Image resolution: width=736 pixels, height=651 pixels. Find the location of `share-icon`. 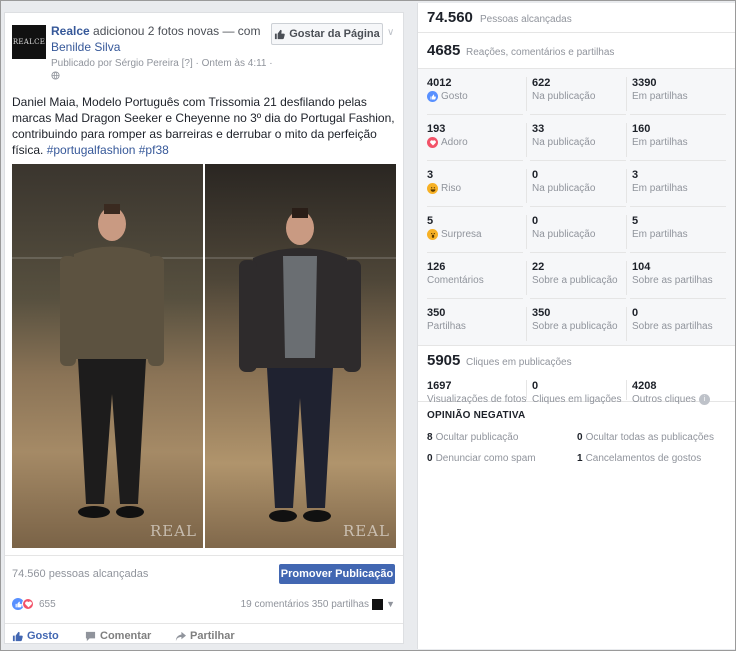

share-icon is located at coordinates (180, 636).